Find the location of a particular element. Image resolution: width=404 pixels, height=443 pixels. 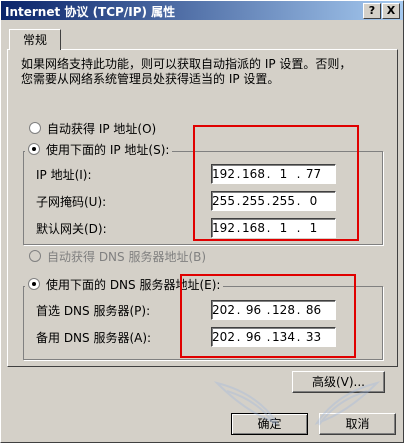

intro-line-1: 如果网络支持此功能，则可以获取自动指派的 IP 设置。否则， is located at coordinates (186, 64).